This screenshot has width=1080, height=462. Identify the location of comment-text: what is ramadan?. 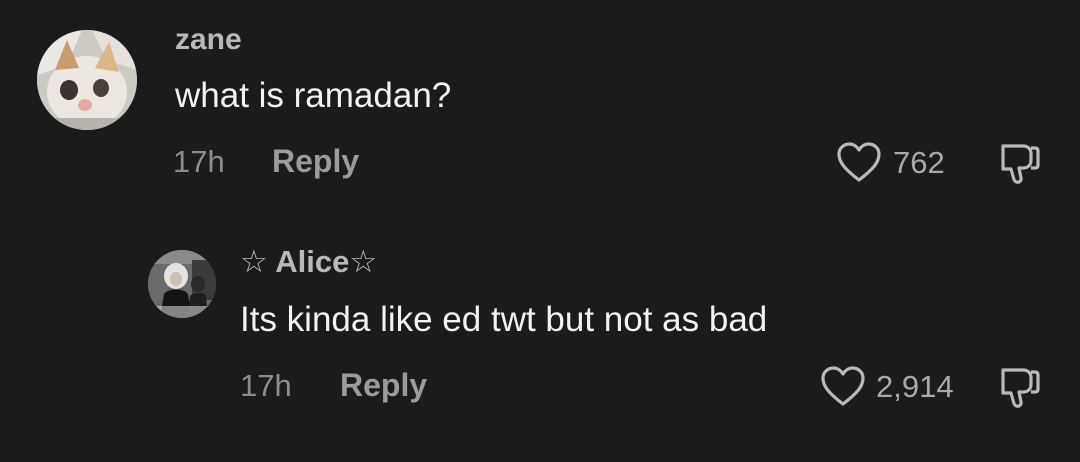
(313, 95).